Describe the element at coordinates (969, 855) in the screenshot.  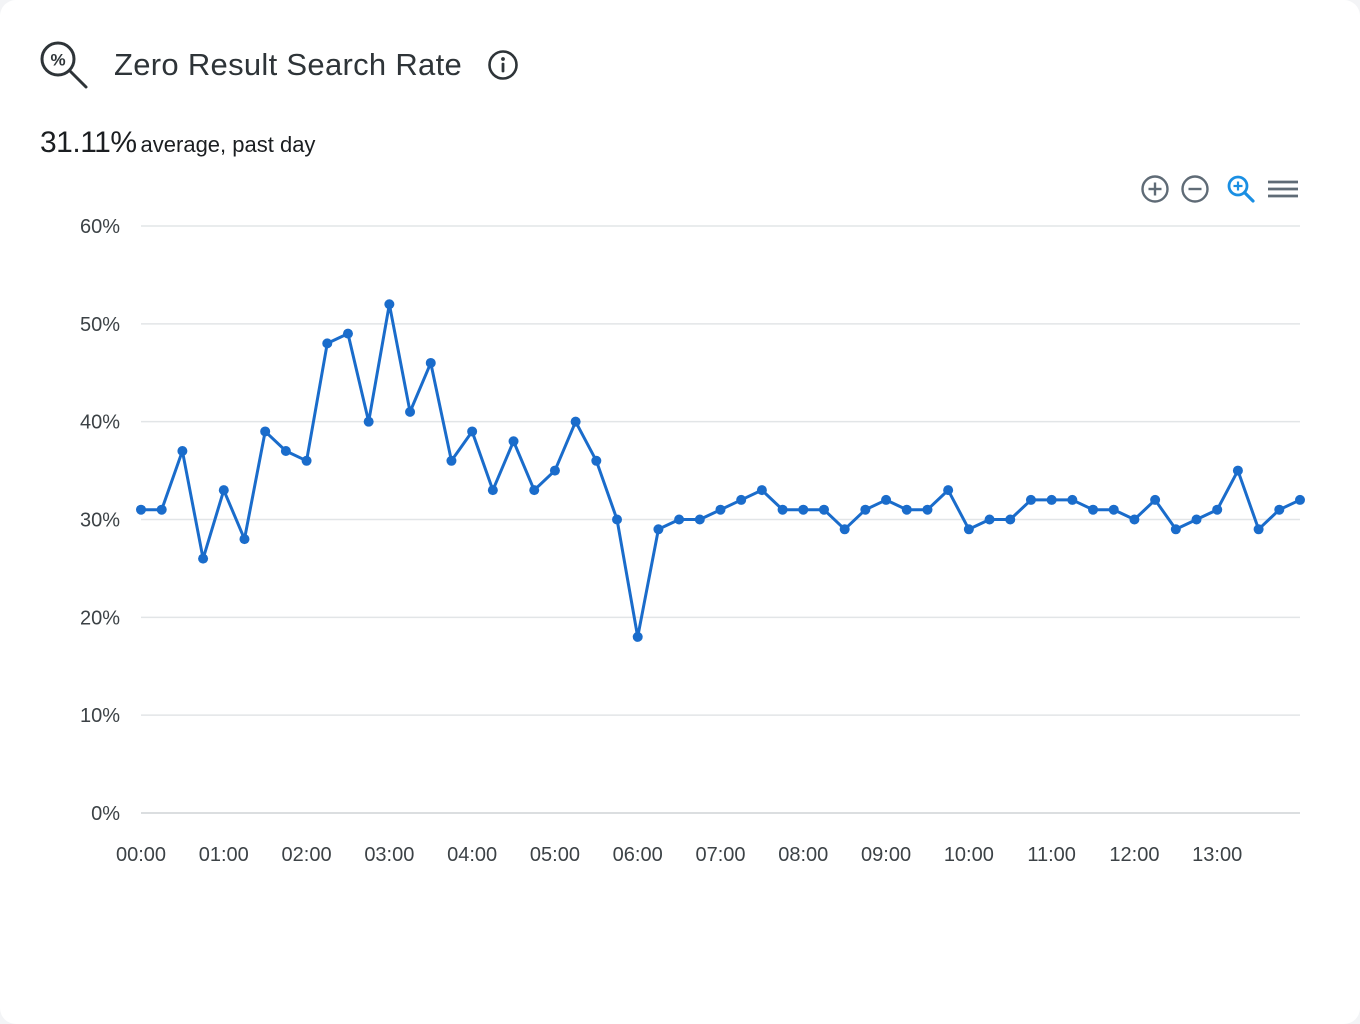
I see `x-tick-label: 10:00` at that location.